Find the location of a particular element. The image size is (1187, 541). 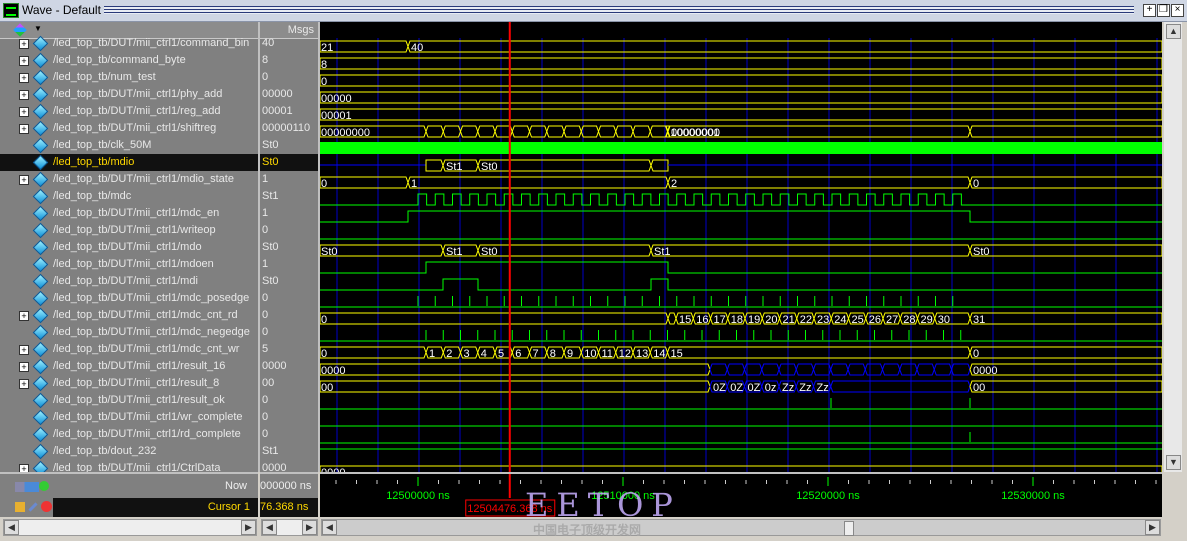

close-button: × is located at coordinates (1177, 10).